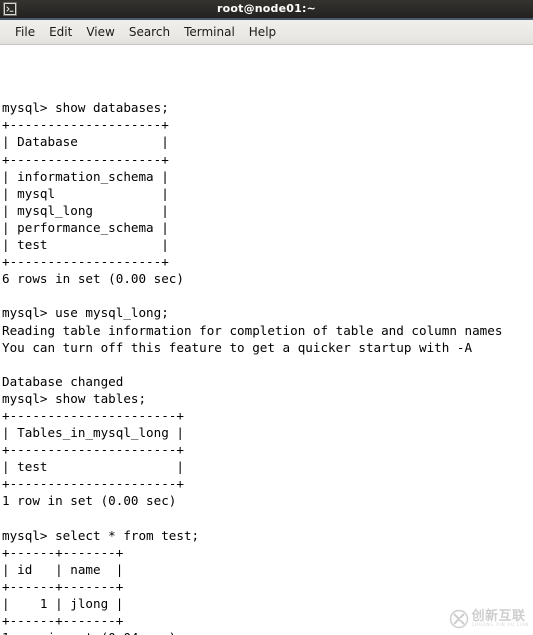 Image resolution: width=533 pixels, height=635 pixels. What do you see at coordinates (101, 535) in the screenshot?
I see `terminal-line: mysql> select * from test;` at bounding box center [101, 535].